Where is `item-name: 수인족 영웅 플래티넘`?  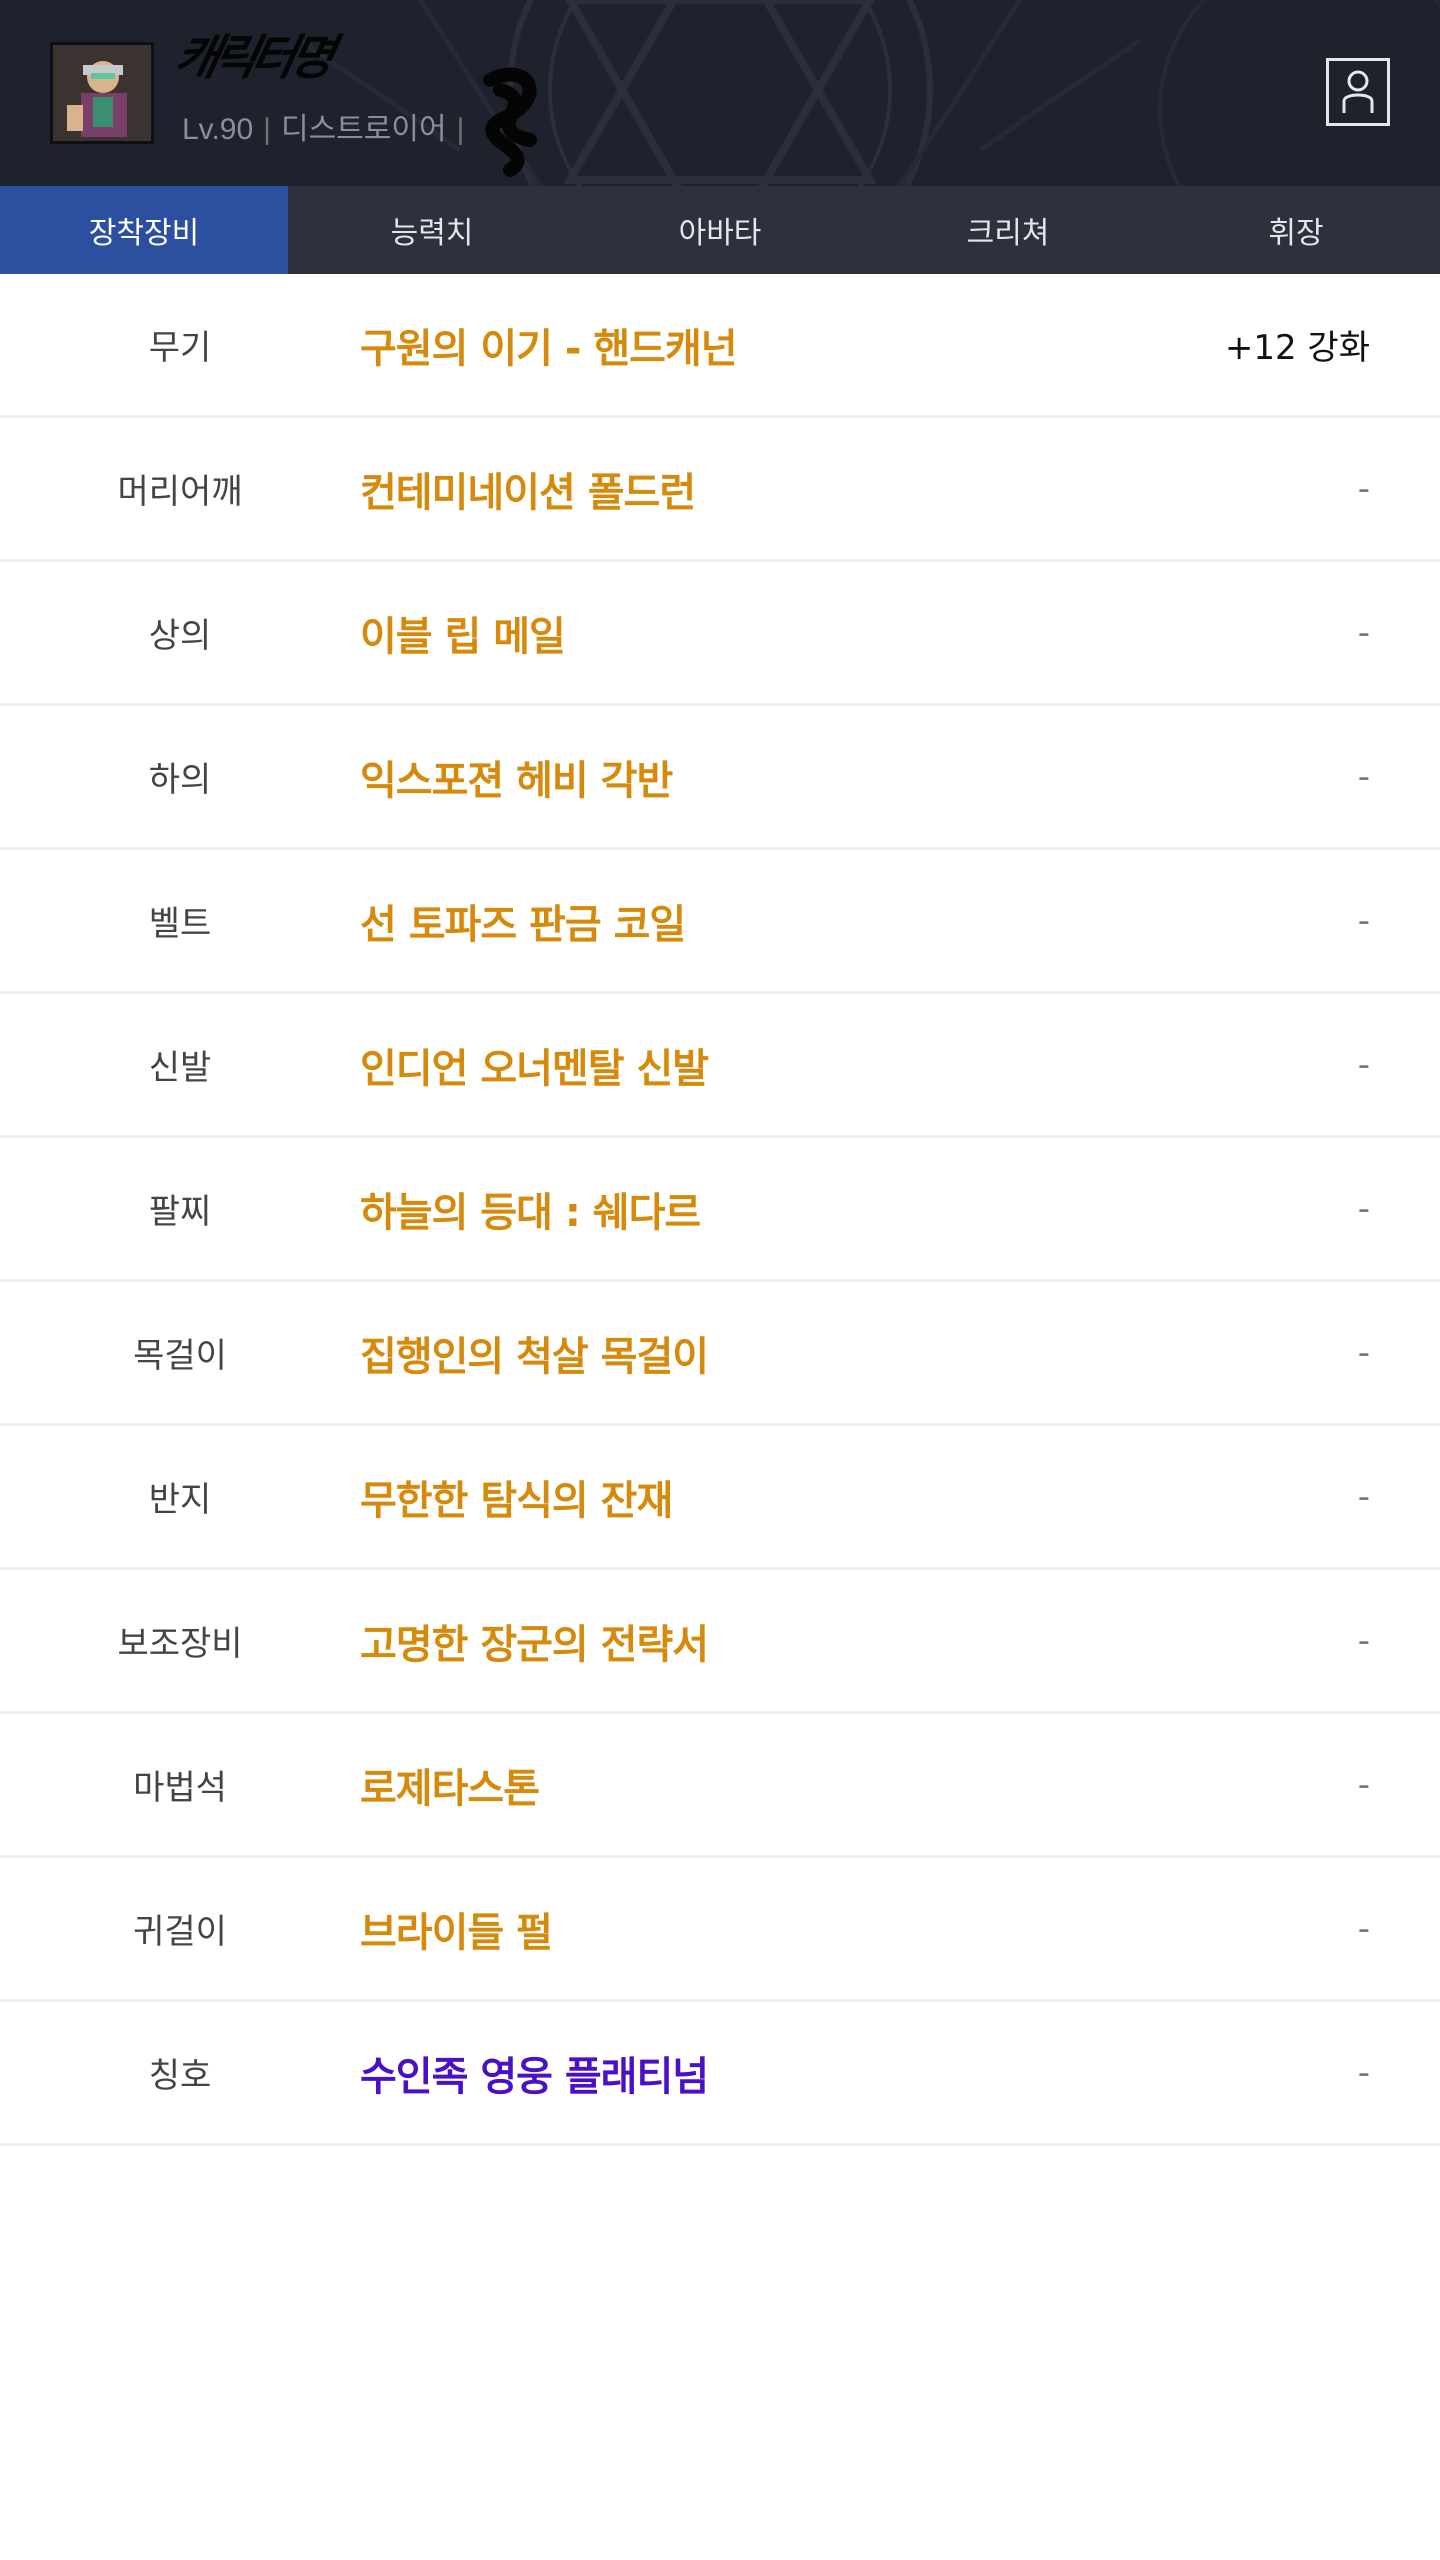
item-name: 수인족 영웅 플래티넘 is located at coordinates (735, 2073).